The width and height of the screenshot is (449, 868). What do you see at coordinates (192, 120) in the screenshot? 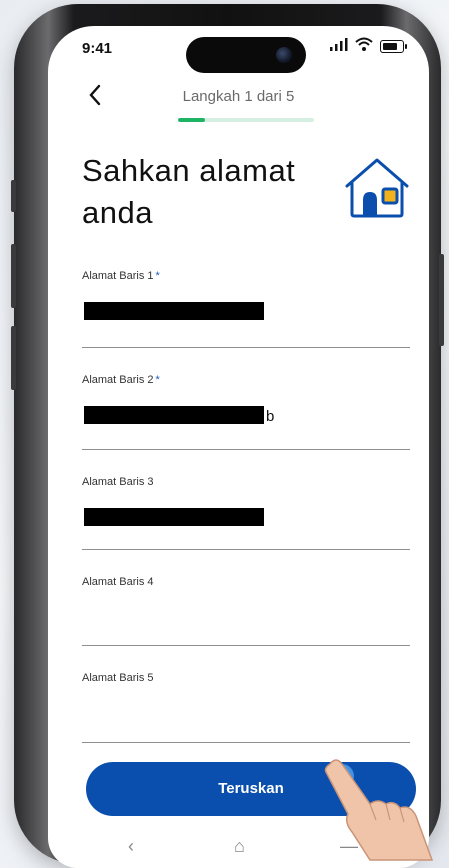
I see `progress-fill` at bounding box center [192, 120].